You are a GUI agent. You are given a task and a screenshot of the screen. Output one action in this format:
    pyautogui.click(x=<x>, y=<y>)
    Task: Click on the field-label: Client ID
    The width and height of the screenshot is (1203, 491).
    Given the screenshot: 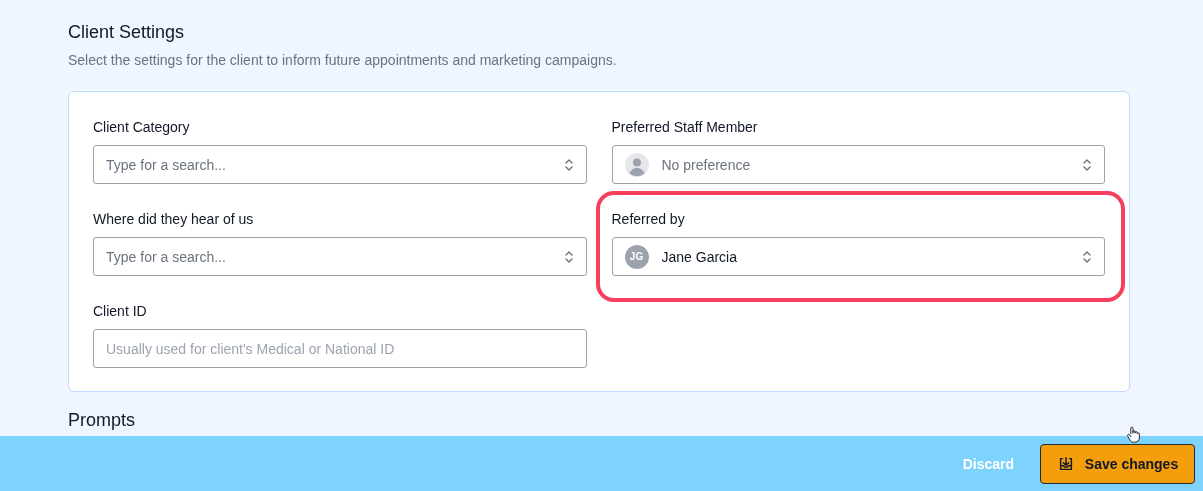 What is the action you would take?
    pyautogui.click(x=120, y=311)
    